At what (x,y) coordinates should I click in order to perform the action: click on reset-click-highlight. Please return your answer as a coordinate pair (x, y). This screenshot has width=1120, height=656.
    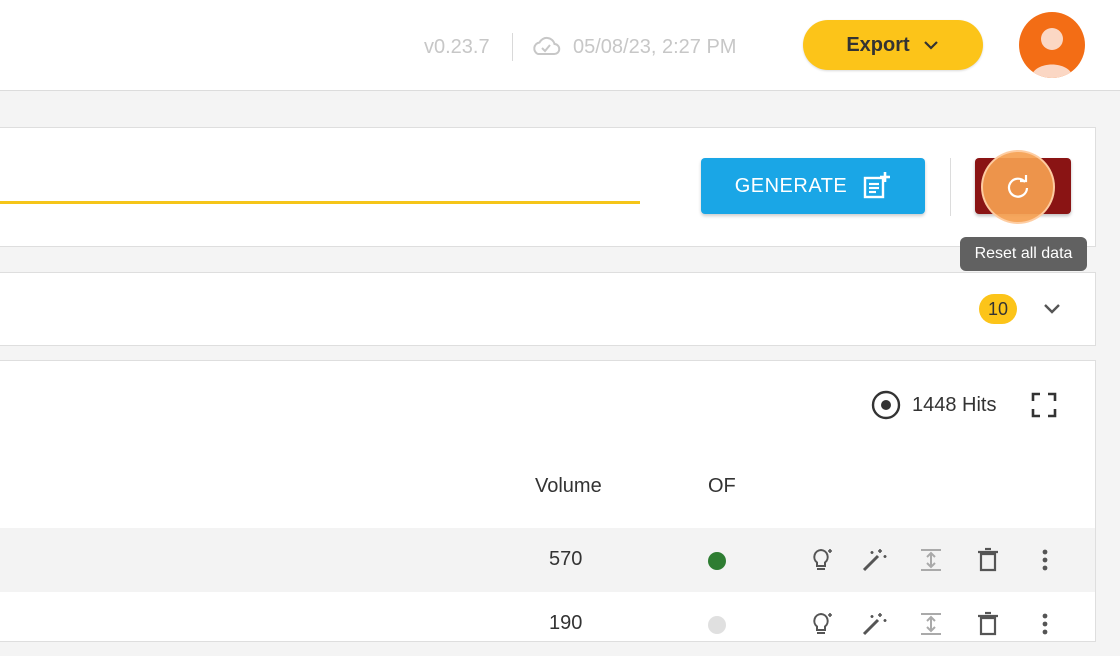
    Looking at the image, I should click on (1018, 187).